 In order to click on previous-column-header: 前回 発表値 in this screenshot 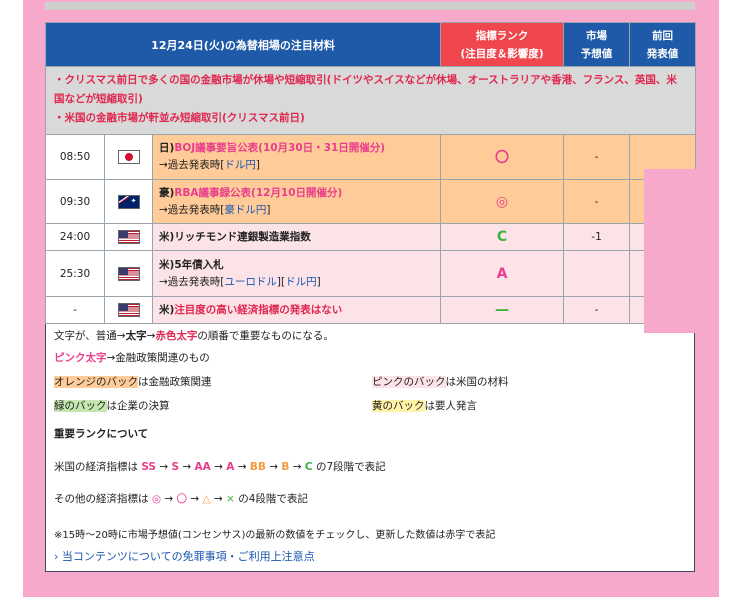, I will do `click(663, 44)`.